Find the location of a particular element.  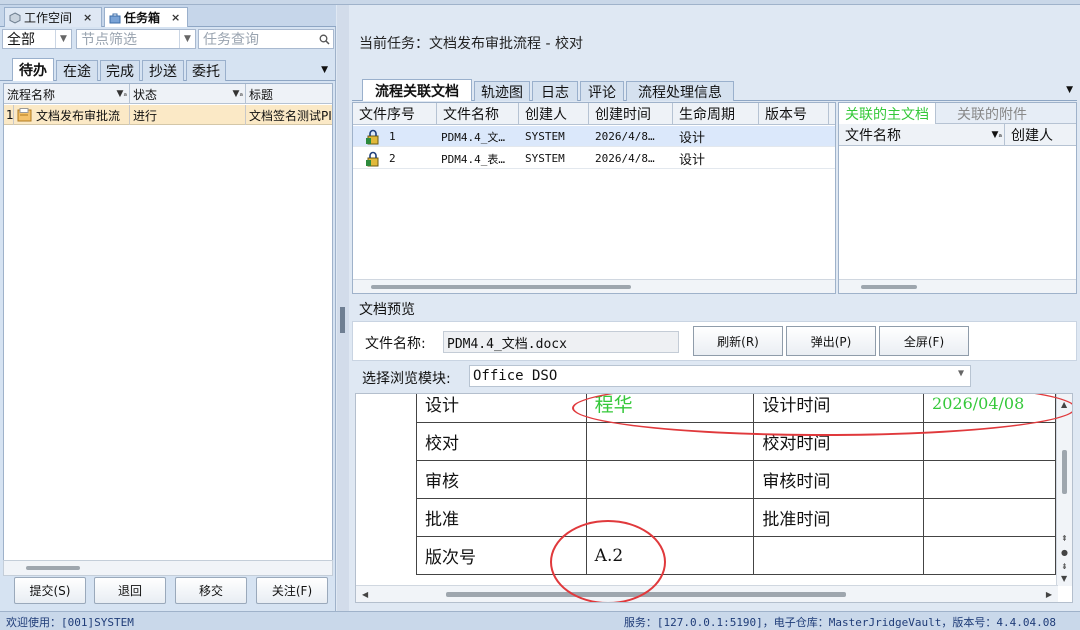

time-label: 批准时间 is located at coordinates (839, 517).